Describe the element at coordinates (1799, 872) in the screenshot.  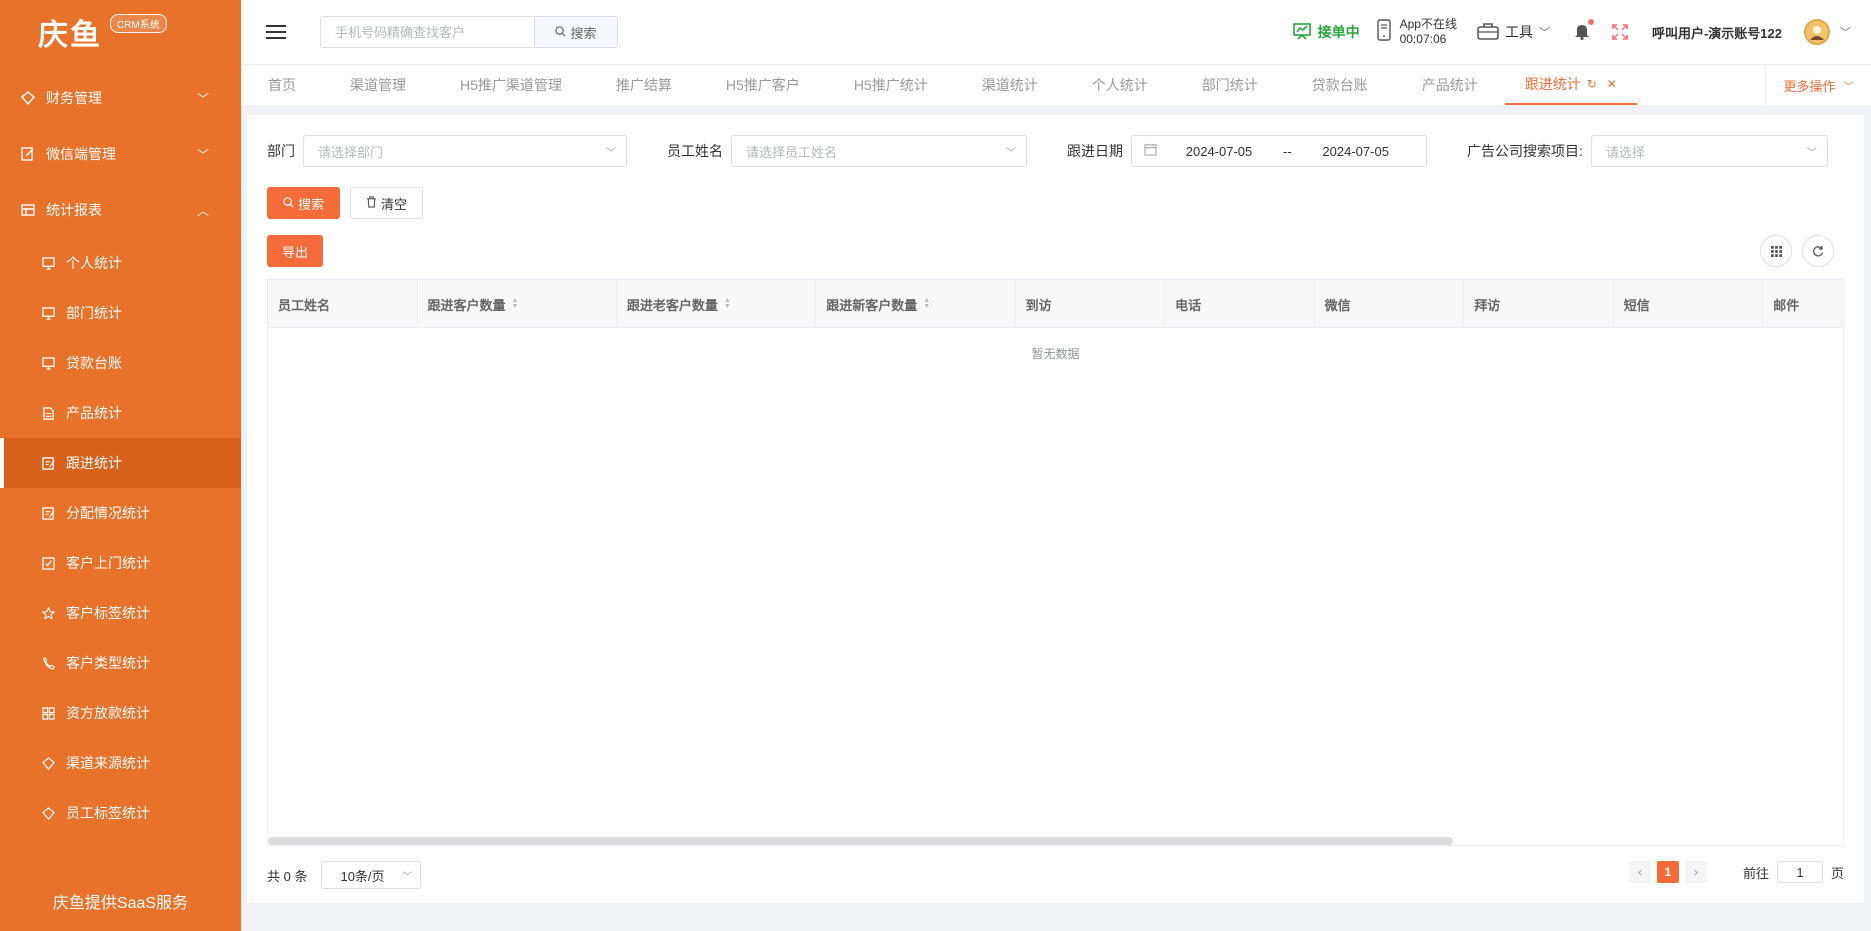
I see `goto-page-input: 1` at that location.